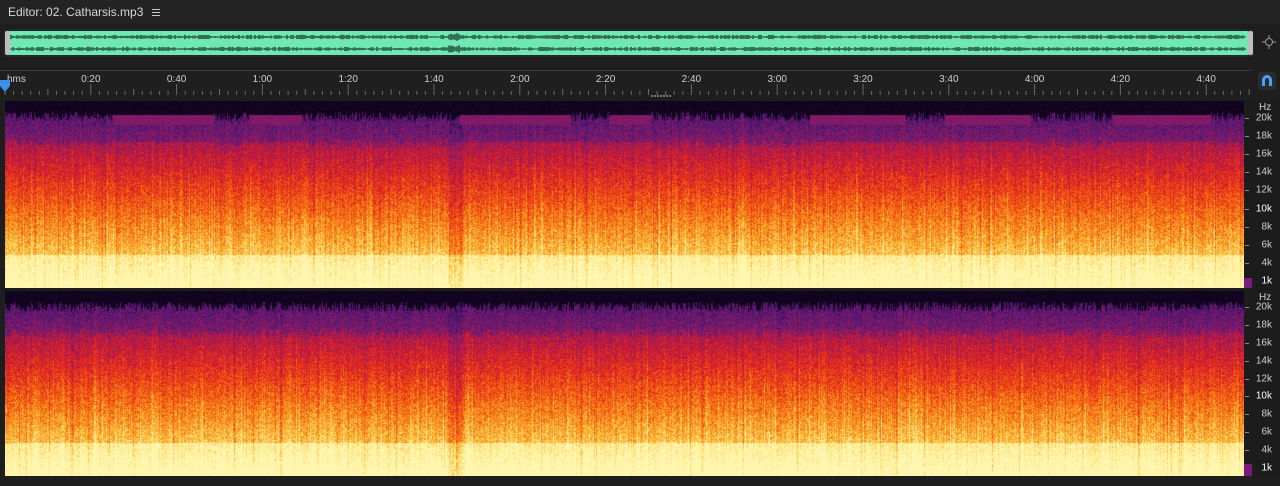  What do you see at coordinates (1206, 79) in the screenshot?
I see `time-tick-label: 4:40` at bounding box center [1206, 79].